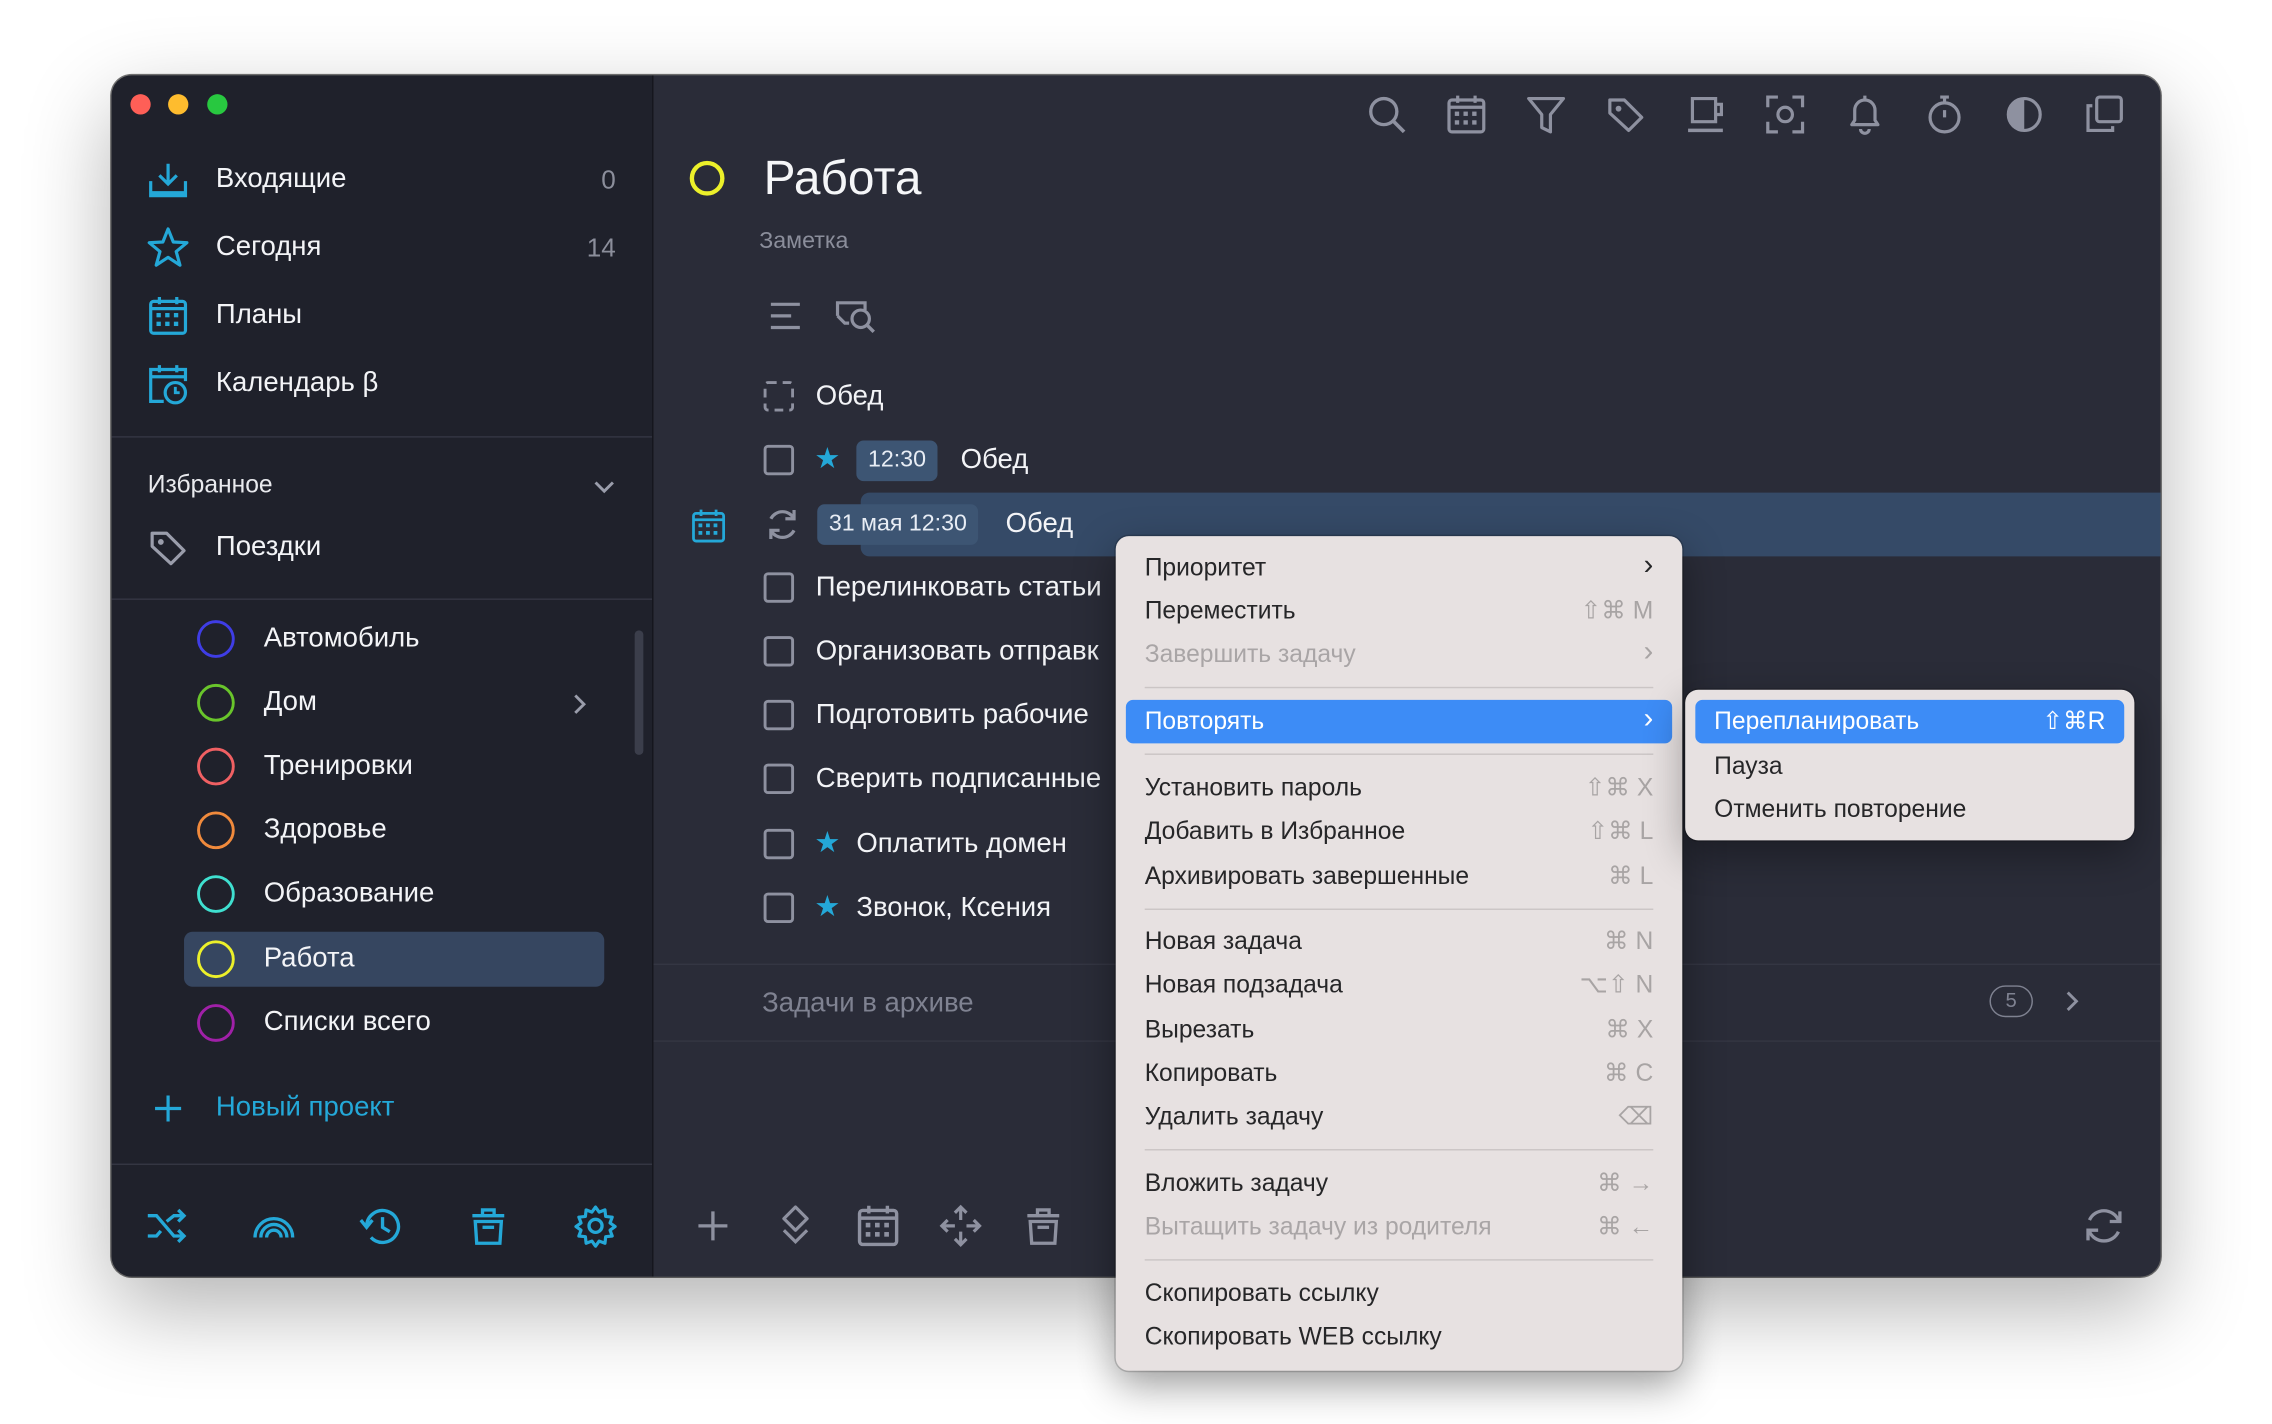  I want to click on sidebar-item-trips: Поездки, so click(382, 548).